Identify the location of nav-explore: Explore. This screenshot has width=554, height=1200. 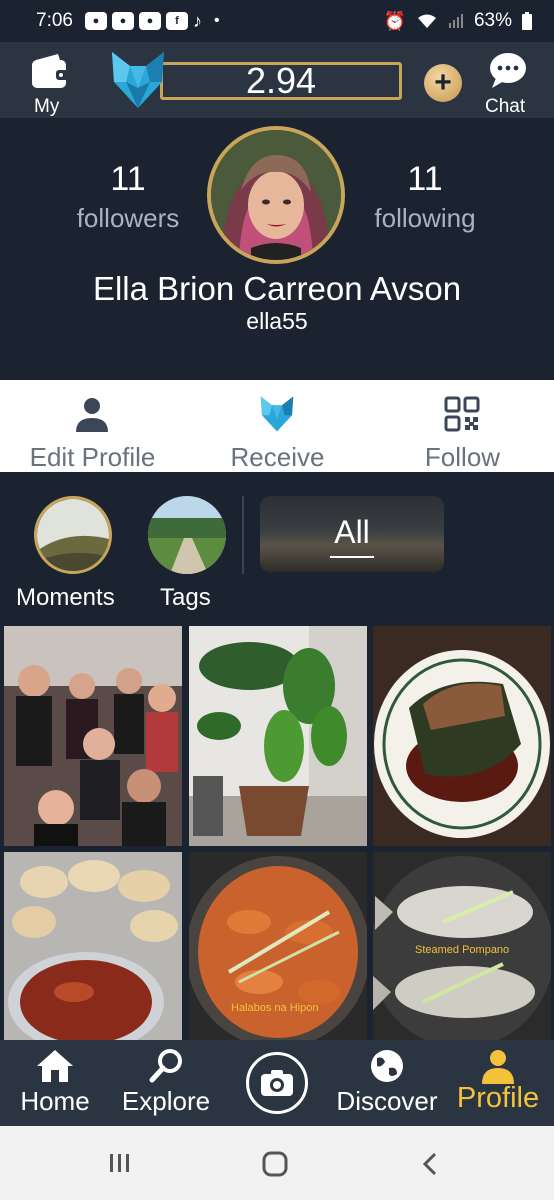
(166, 1083).